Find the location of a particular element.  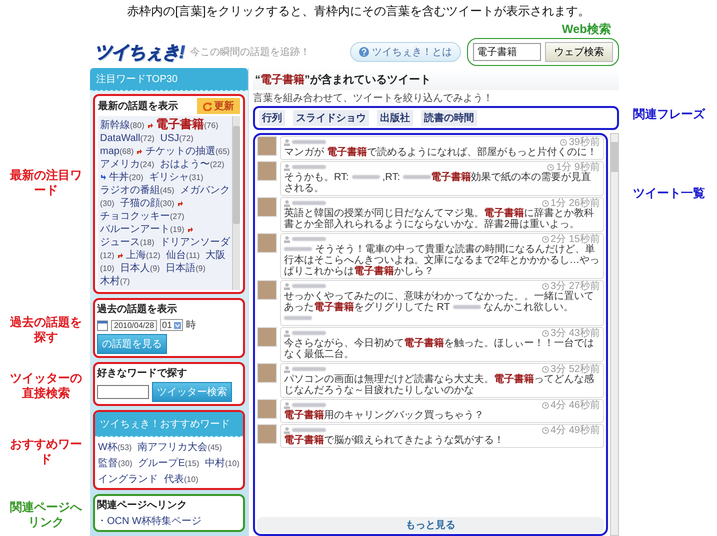

tweet-text: マンガが 電子書籍で読めるようになれば、部屋がもっと片付くのに！ is located at coordinates (441, 152).